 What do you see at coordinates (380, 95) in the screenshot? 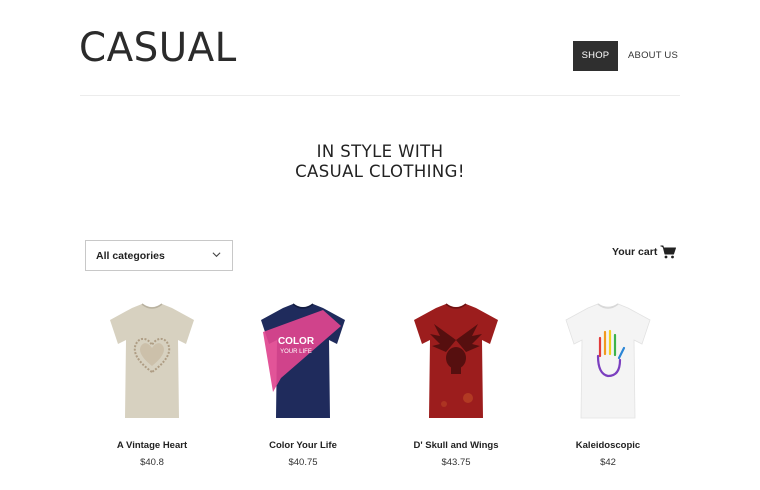
I see `header-divider` at bounding box center [380, 95].